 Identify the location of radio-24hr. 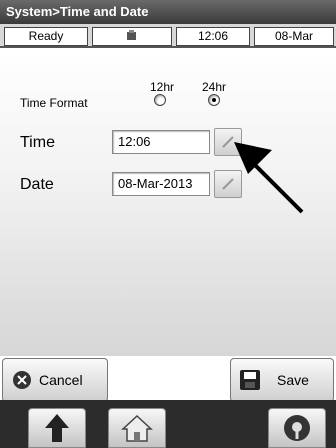
(214, 100).